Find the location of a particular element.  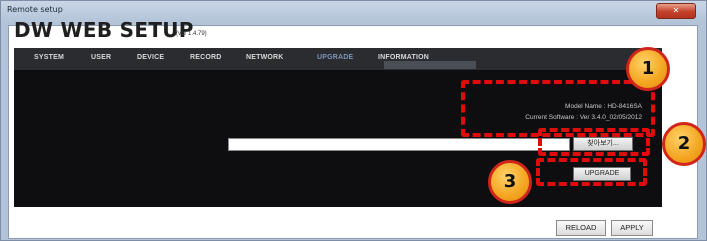

apply-button: APPLY is located at coordinates (632, 228).